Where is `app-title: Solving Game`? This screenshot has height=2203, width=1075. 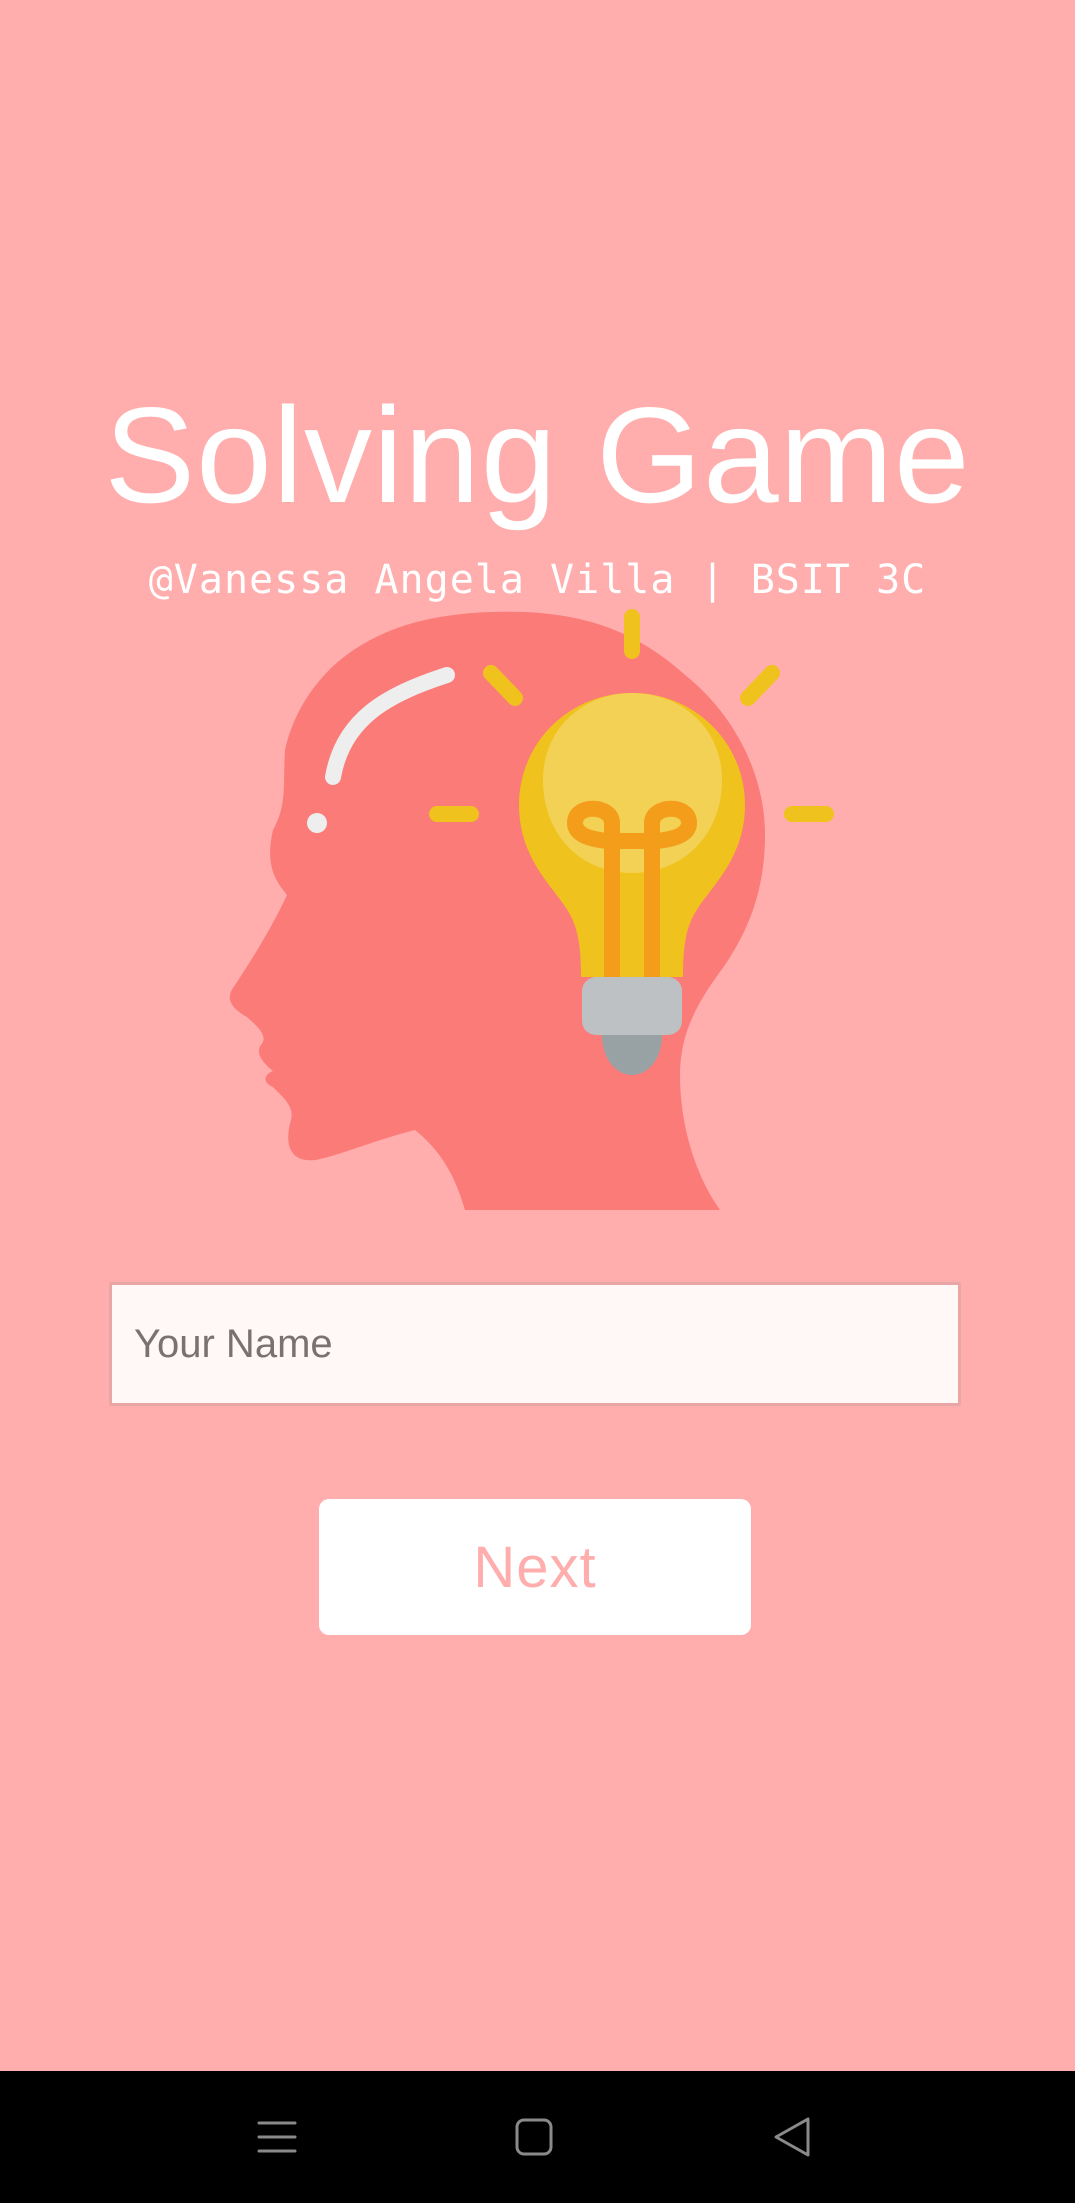
app-title: Solving Game is located at coordinates (537, 455).